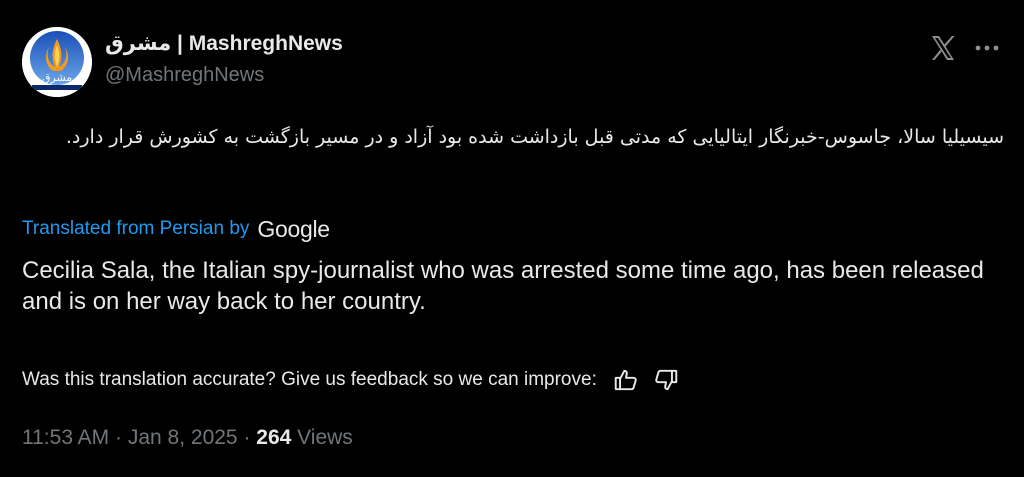  I want to click on translation-attribution: Translated from Persian by Google, so click(176, 229).